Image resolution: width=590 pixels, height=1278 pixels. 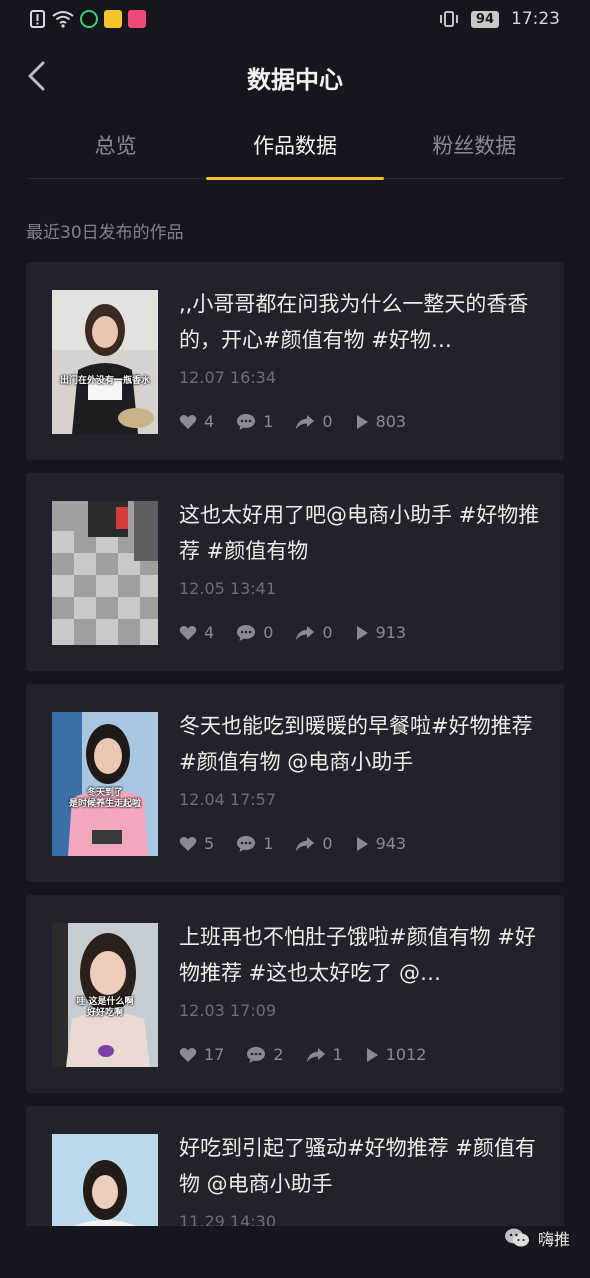 I want to click on active-tab-indicator, so click(x=294, y=178).